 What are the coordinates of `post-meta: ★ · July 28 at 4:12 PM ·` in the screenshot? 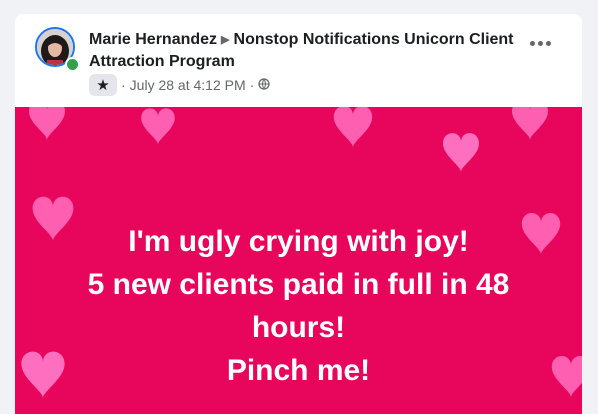 It's located at (179, 85).